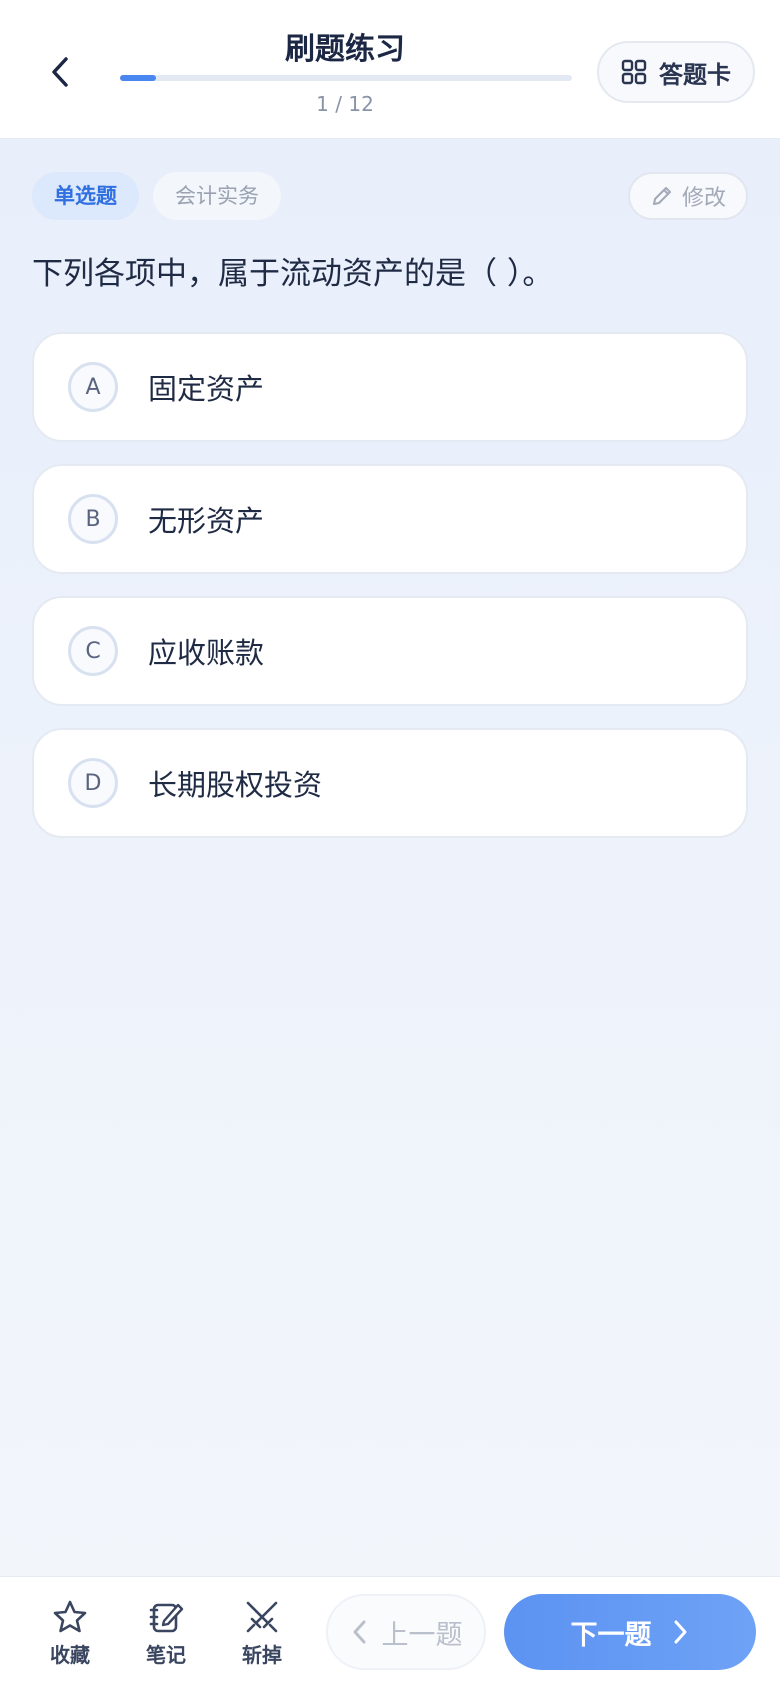 The image size is (780, 1689). What do you see at coordinates (166, 1633) in the screenshot?
I see `note-button: 笔记` at bounding box center [166, 1633].